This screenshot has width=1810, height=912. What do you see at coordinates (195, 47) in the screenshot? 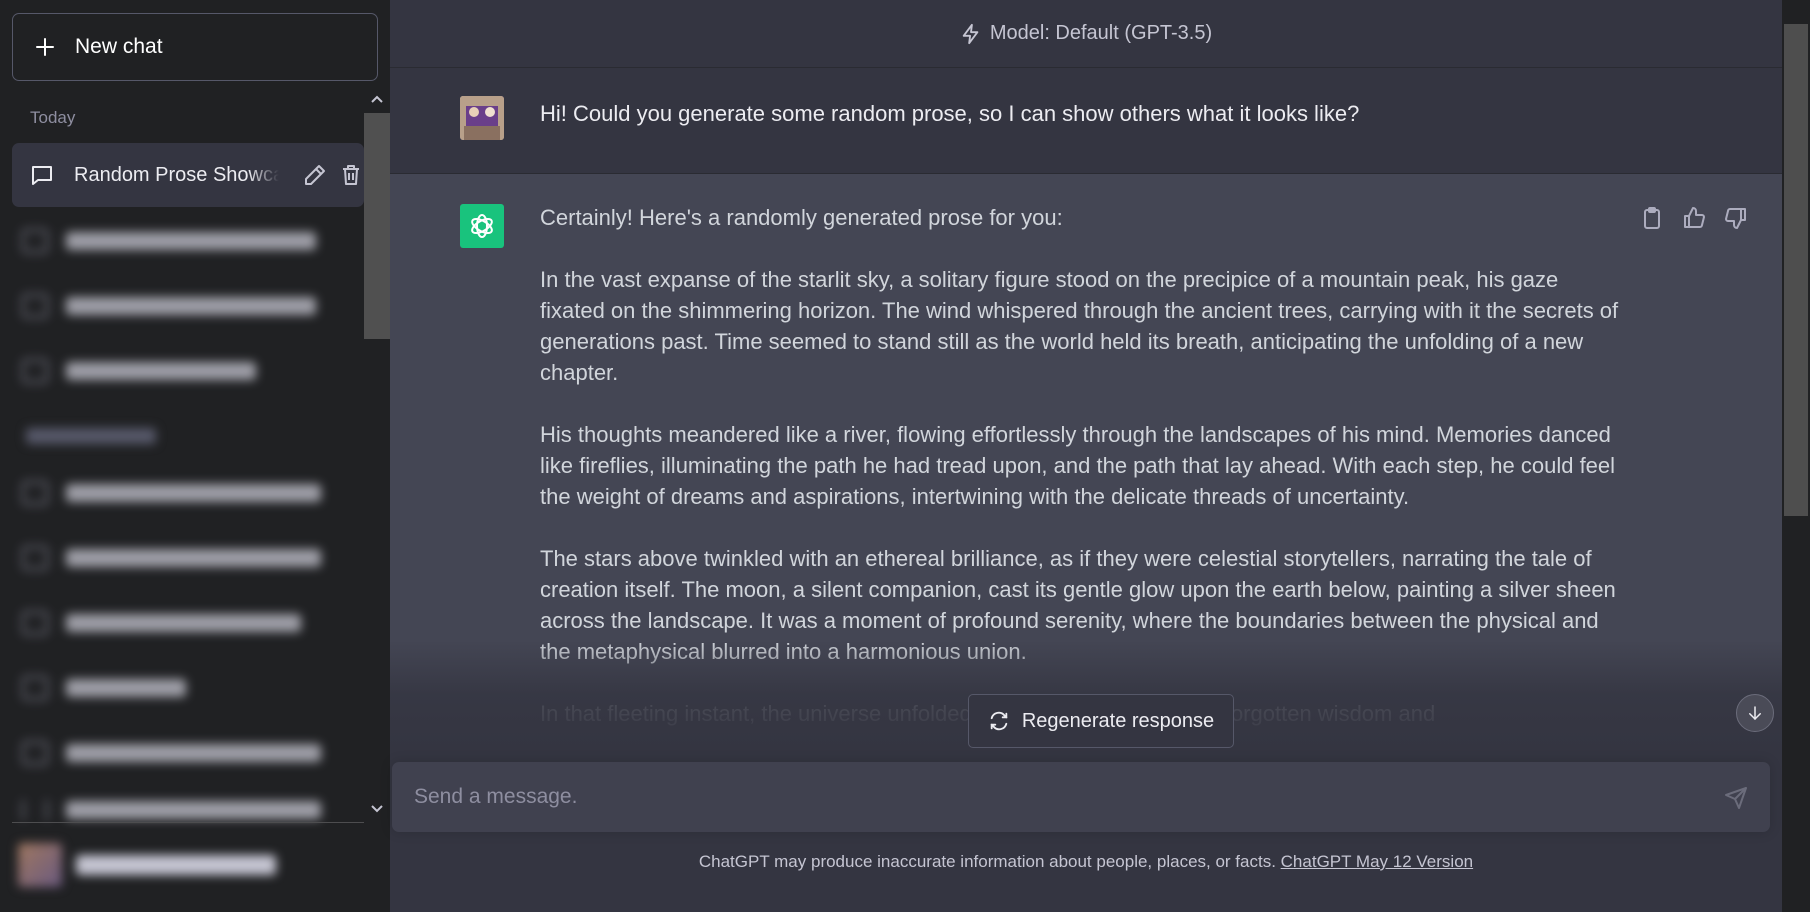
I see `new-chat-button: New chat` at bounding box center [195, 47].